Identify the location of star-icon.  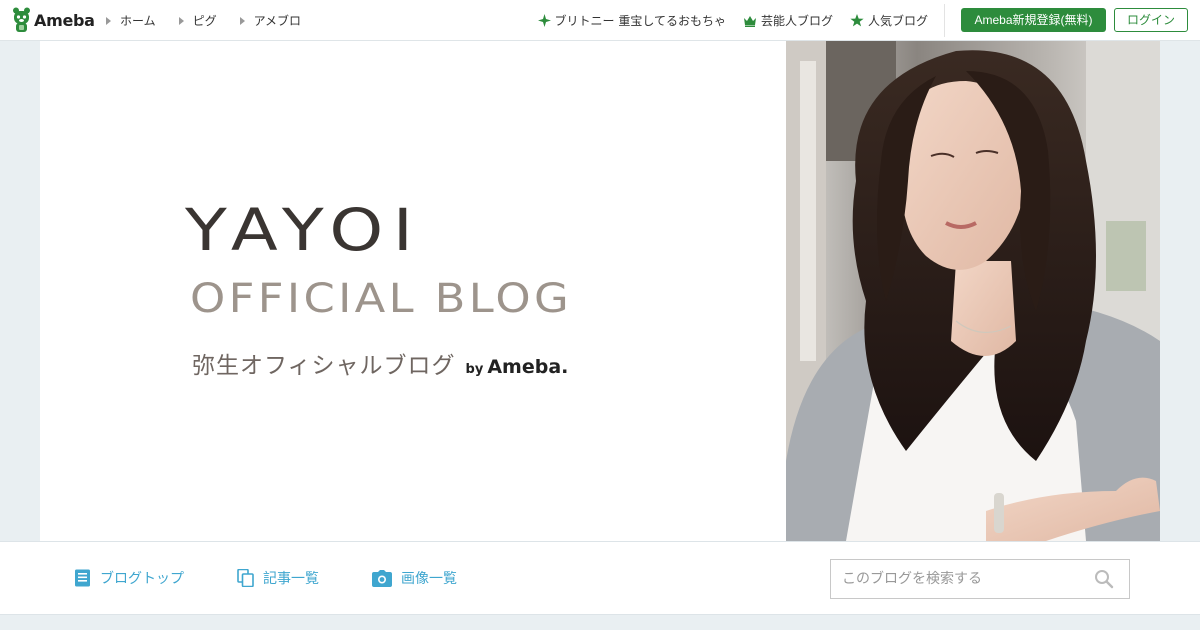
(857, 20).